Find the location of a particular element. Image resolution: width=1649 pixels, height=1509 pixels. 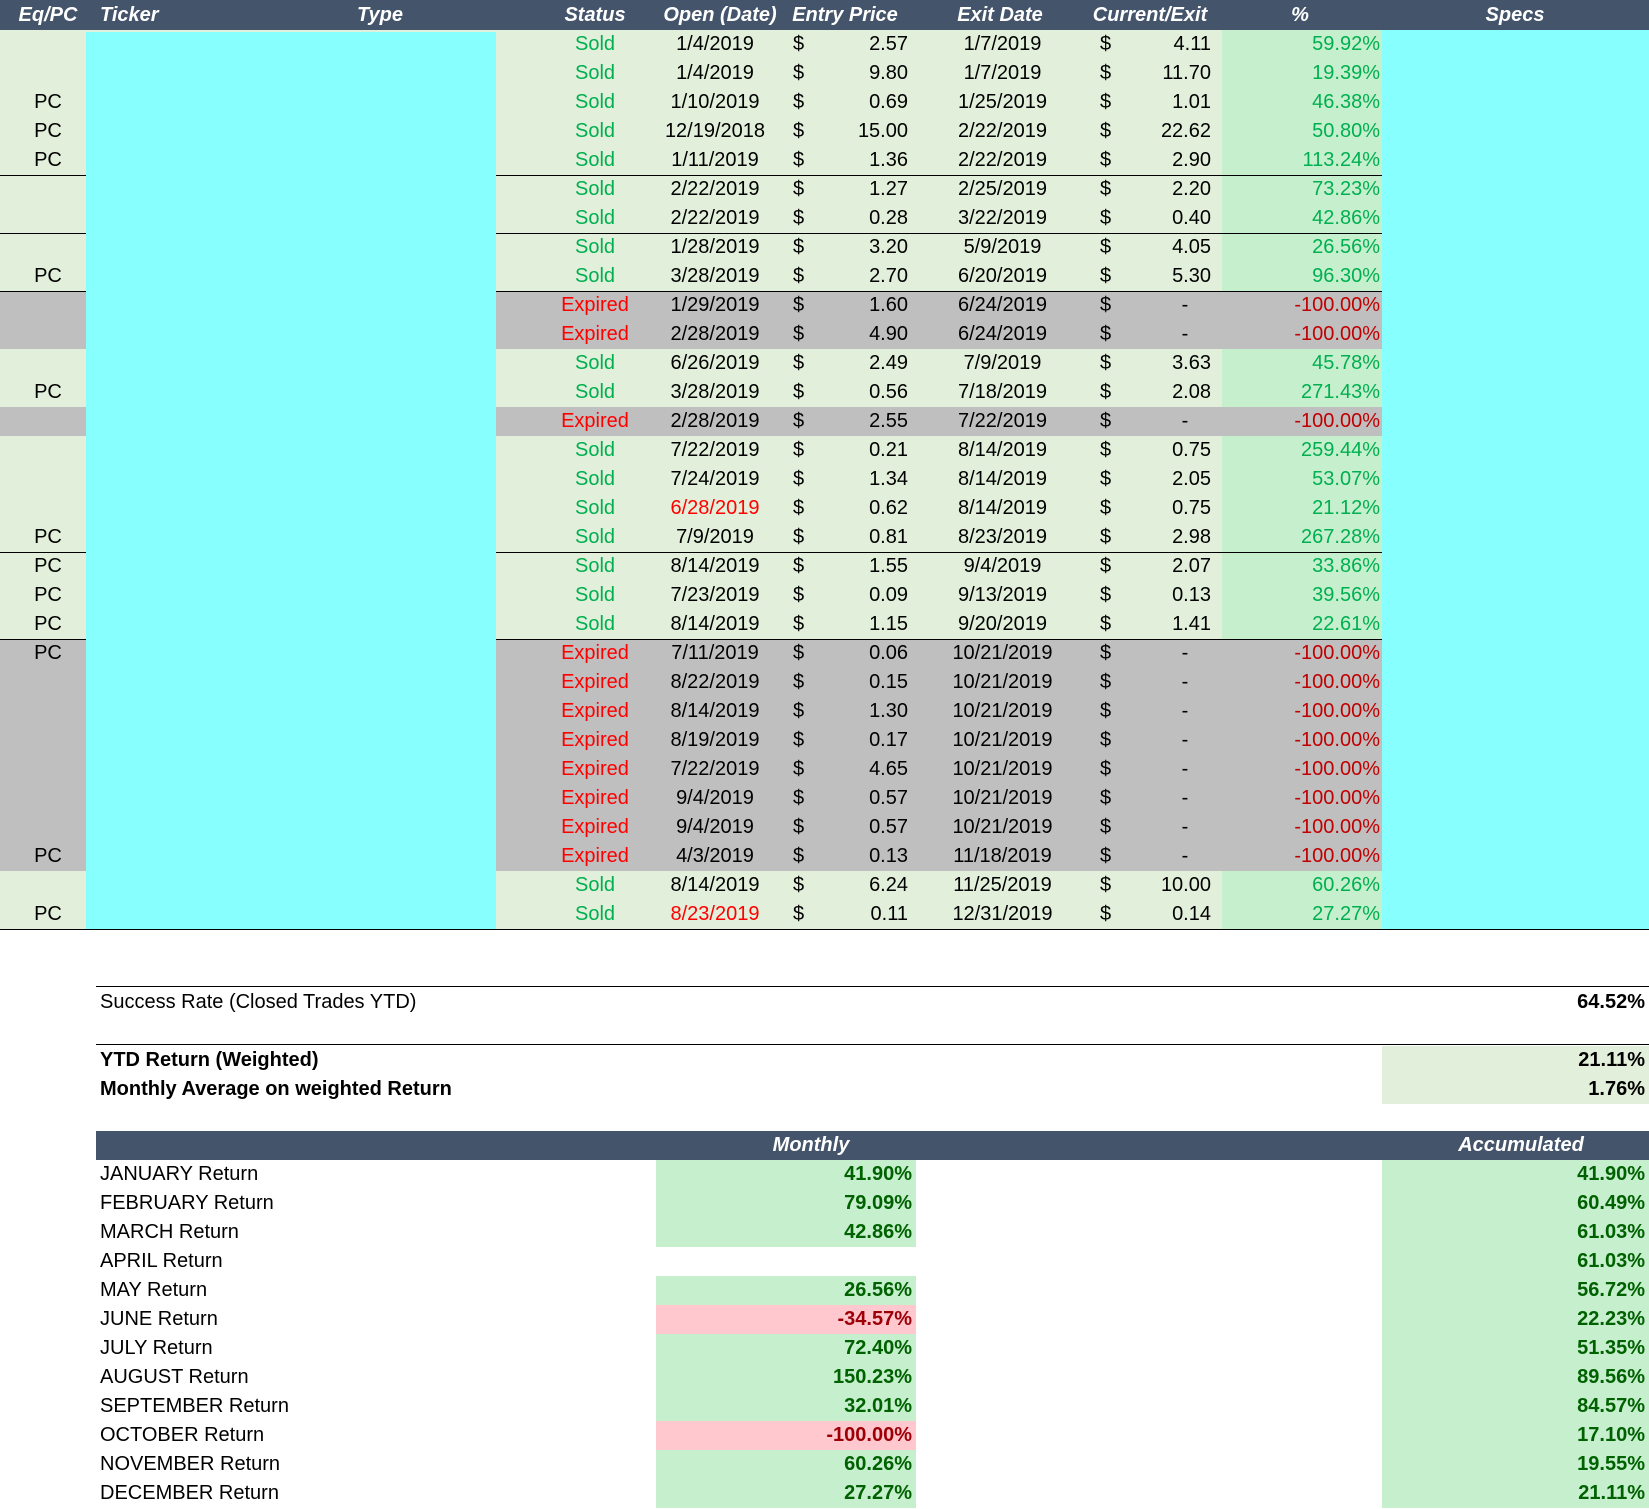

header-entry-price: Entry Price is located at coordinates (845, 15).